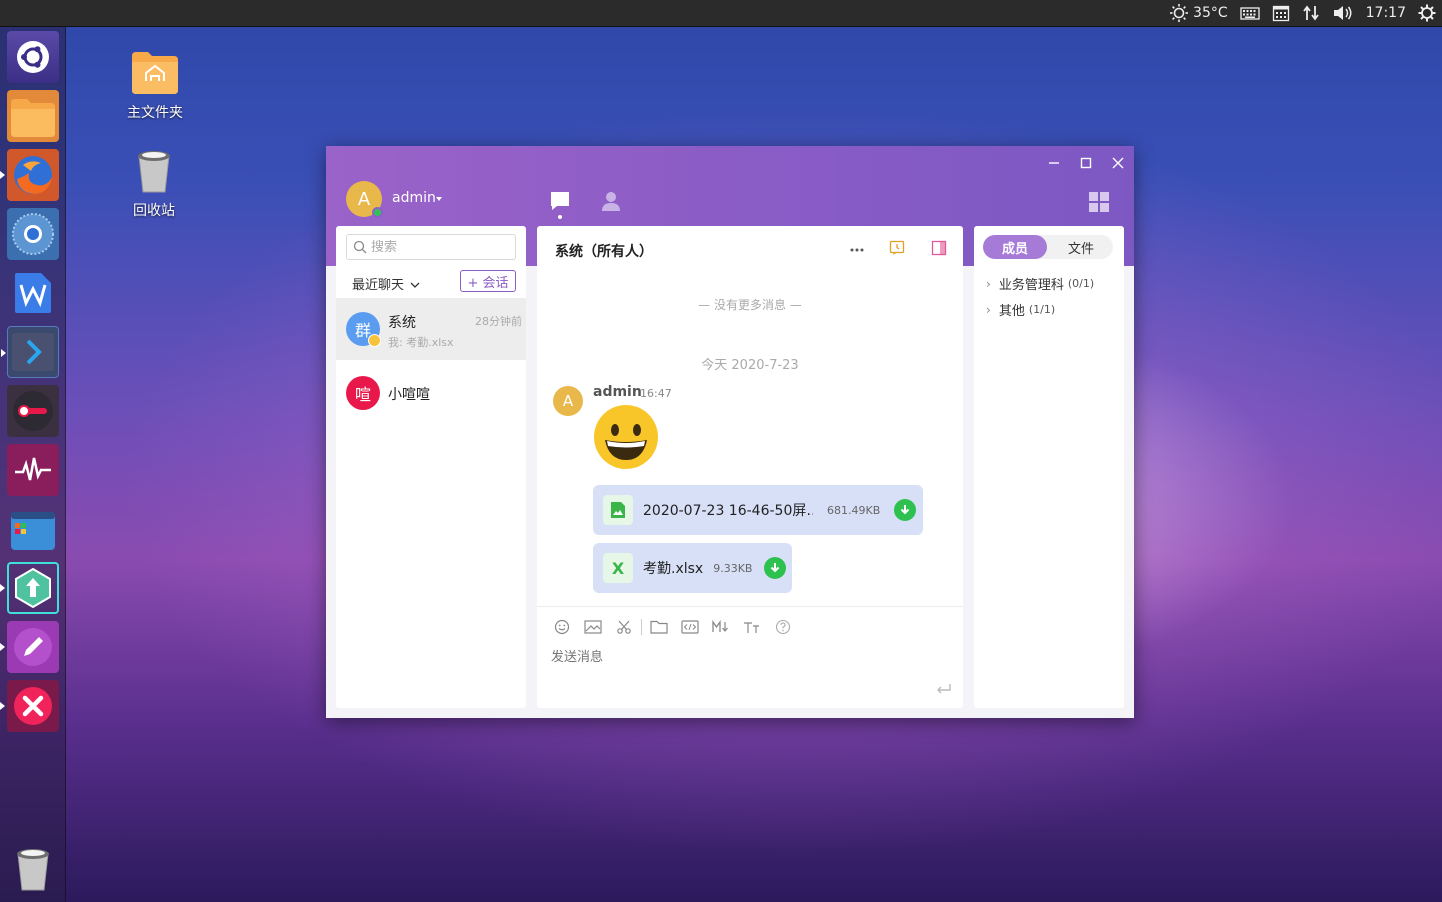 The height and width of the screenshot is (902, 1442). What do you see at coordinates (33, 411) in the screenshot?
I see `launcher-toggle-app` at bounding box center [33, 411].